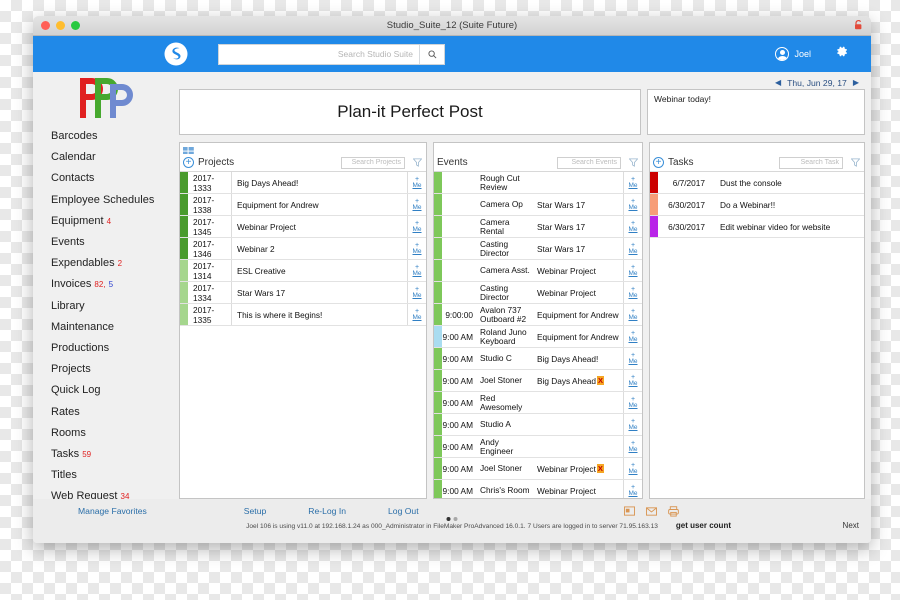  Describe the element at coordinates (452, 519) in the screenshot. I see `pagination-dots` at that location.